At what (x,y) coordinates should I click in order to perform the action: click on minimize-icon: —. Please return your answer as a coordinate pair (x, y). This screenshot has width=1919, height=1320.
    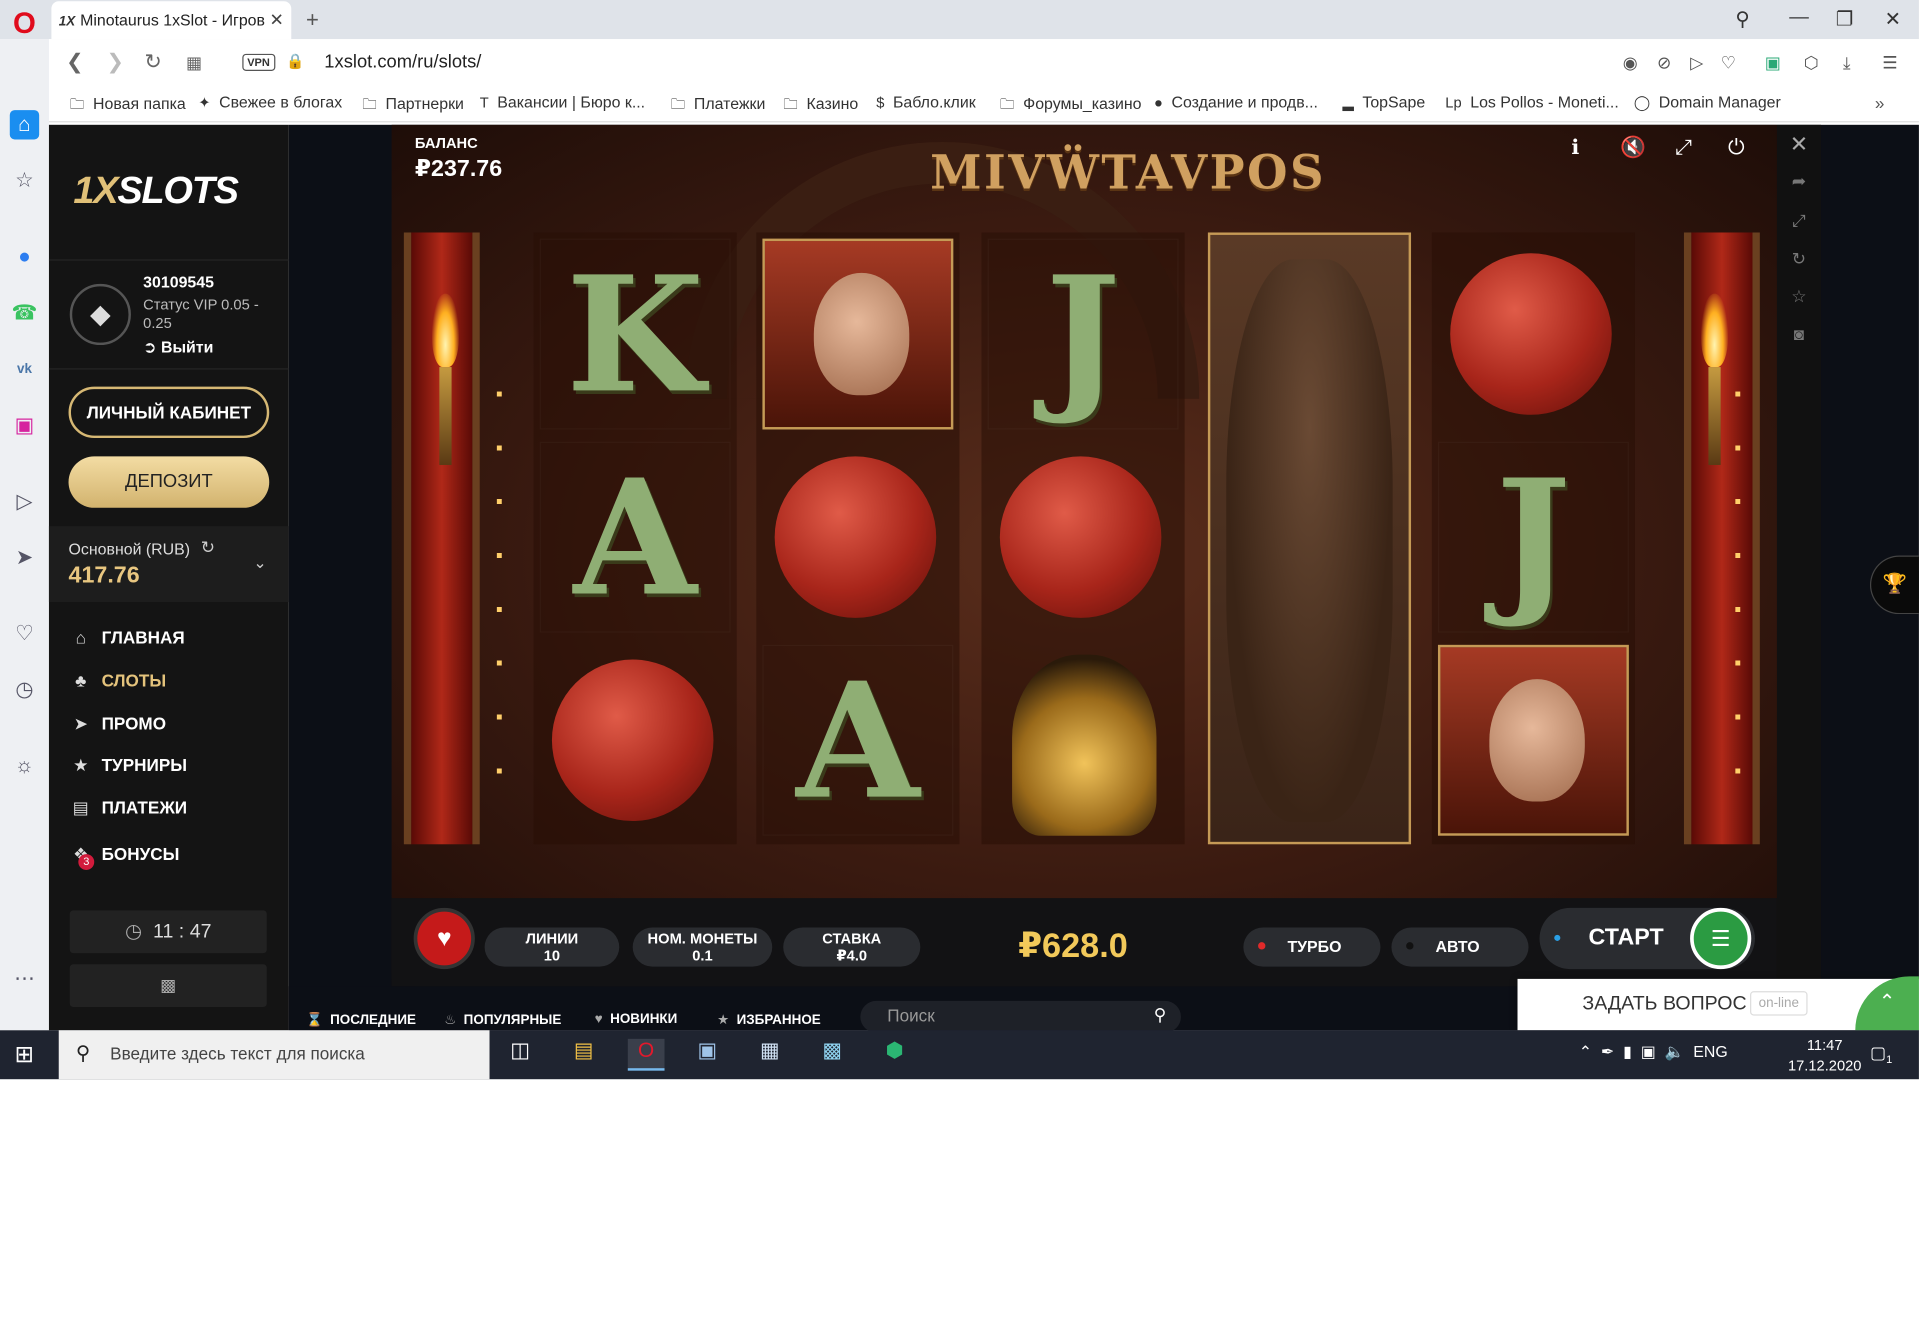
    Looking at the image, I should click on (1799, 18).